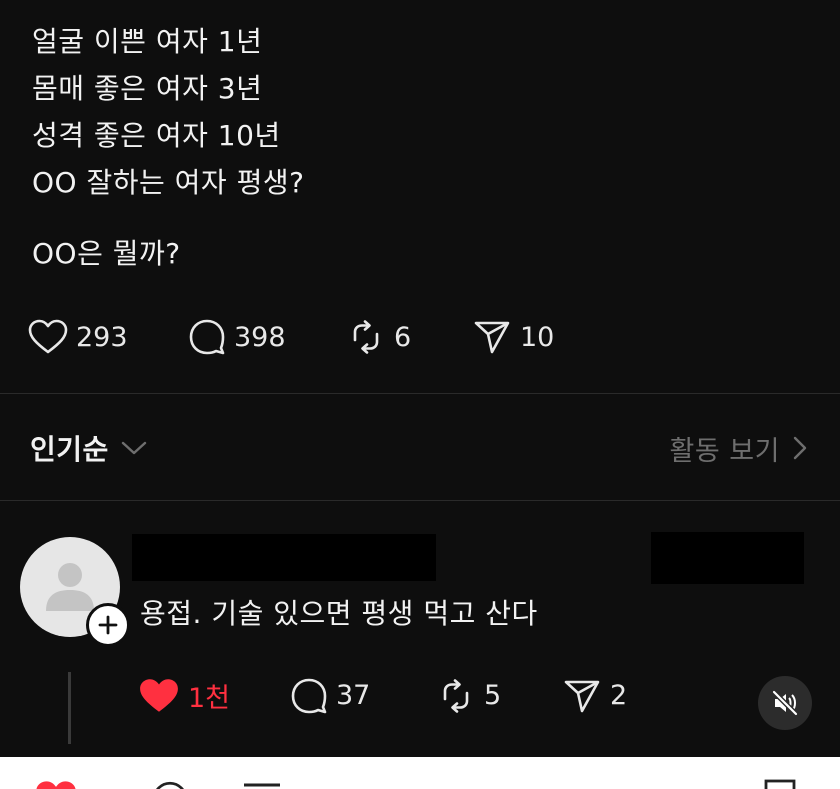  I want to click on comment-repost-button: 5, so click(499, 696).